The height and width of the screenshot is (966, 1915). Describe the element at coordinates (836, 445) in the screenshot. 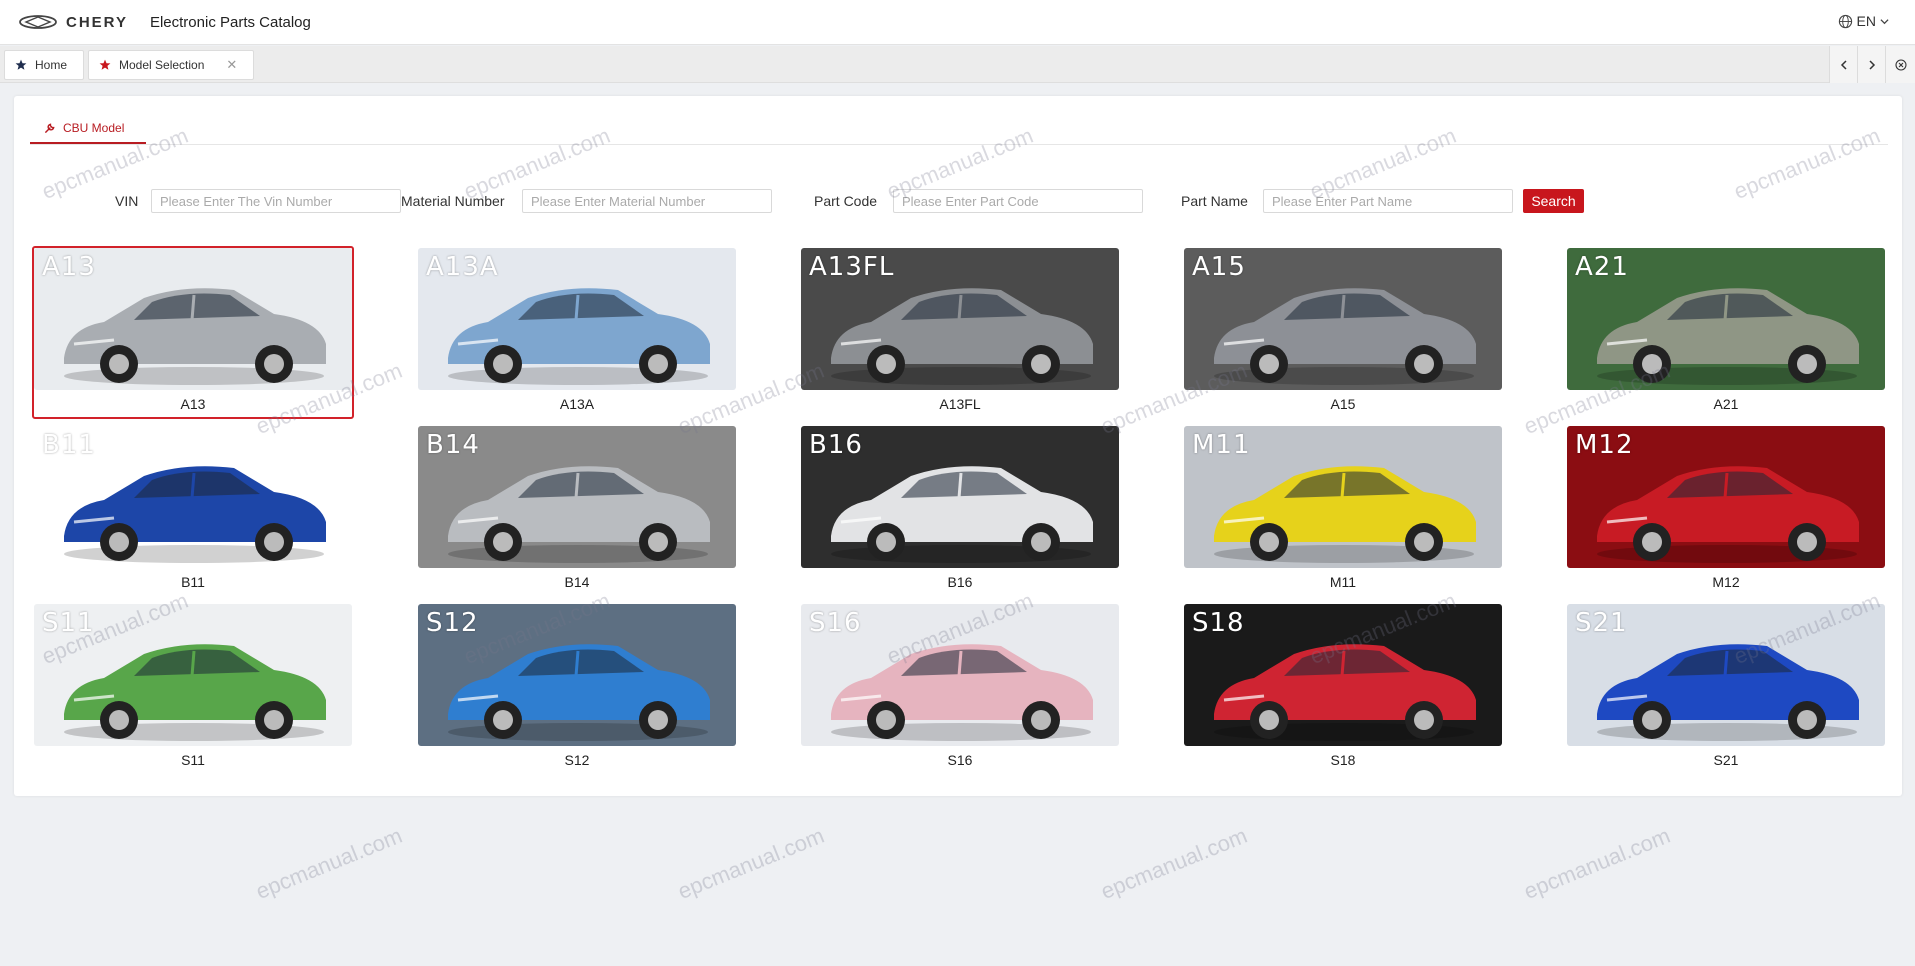

I see `model-code-overlay: B16` at that location.